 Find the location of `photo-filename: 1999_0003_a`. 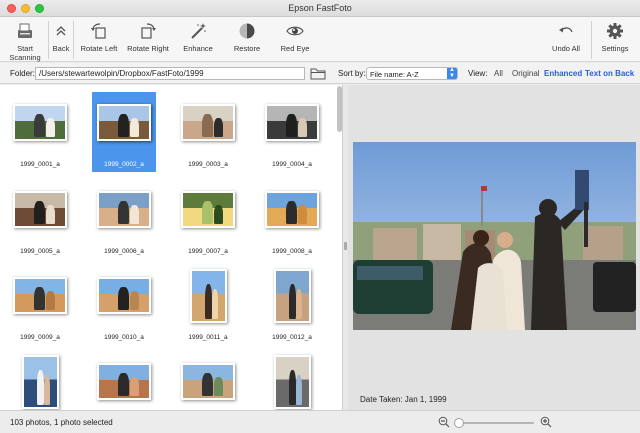

photo-filename: 1999_0003_a is located at coordinates (208, 164).